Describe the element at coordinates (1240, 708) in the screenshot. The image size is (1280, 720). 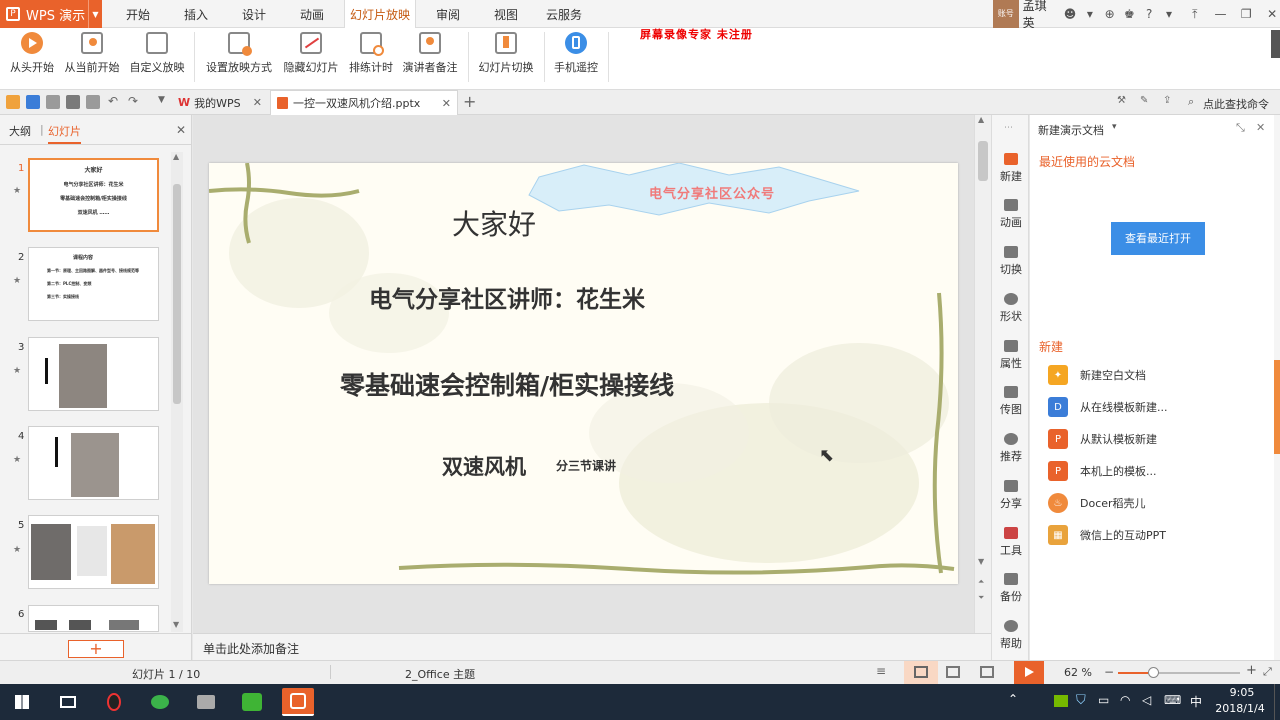
I see `clock-date: 2018/1/4` at that location.